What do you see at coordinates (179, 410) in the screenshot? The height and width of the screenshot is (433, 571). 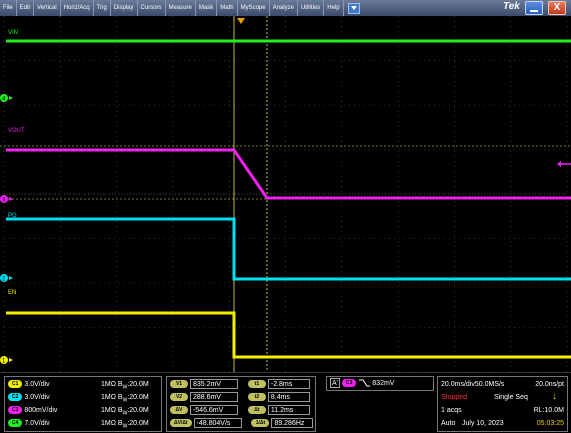 I see `cursor-v-label: ΔV` at bounding box center [179, 410].